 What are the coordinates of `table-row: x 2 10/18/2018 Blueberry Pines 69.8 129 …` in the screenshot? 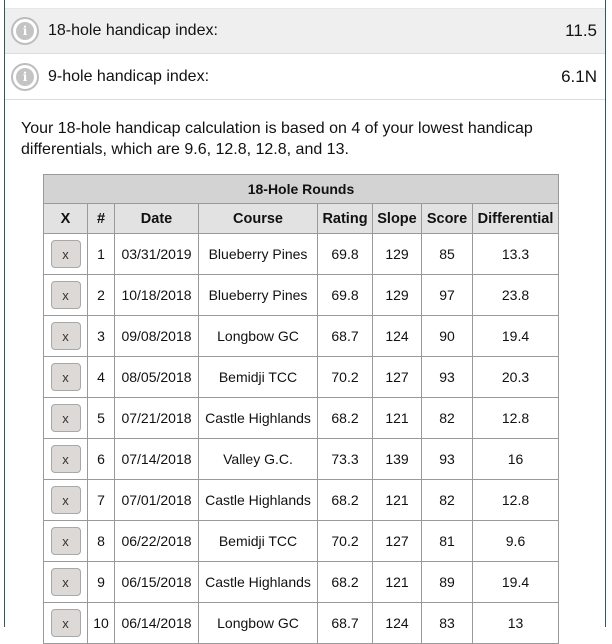 It's located at (301, 295).